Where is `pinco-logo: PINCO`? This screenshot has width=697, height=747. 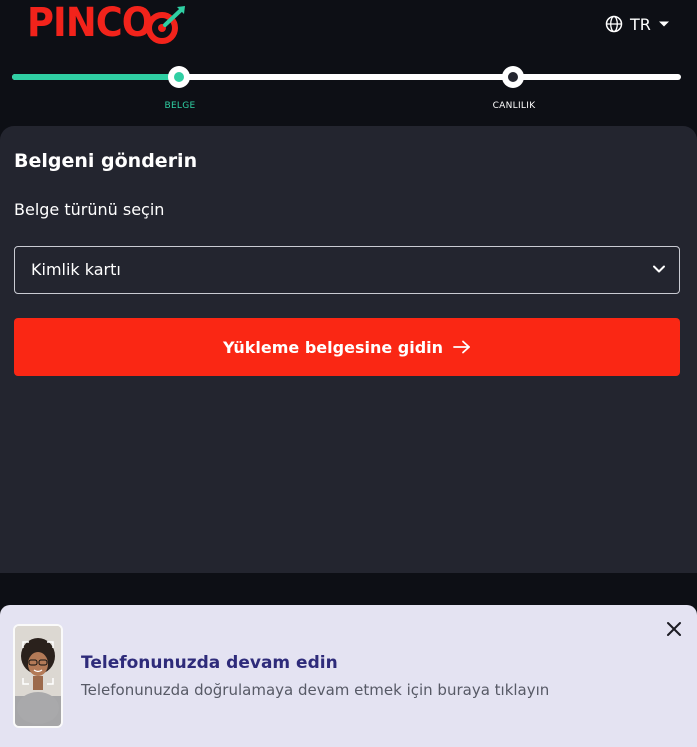
pinco-logo: PINCO is located at coordinates (106, 23).